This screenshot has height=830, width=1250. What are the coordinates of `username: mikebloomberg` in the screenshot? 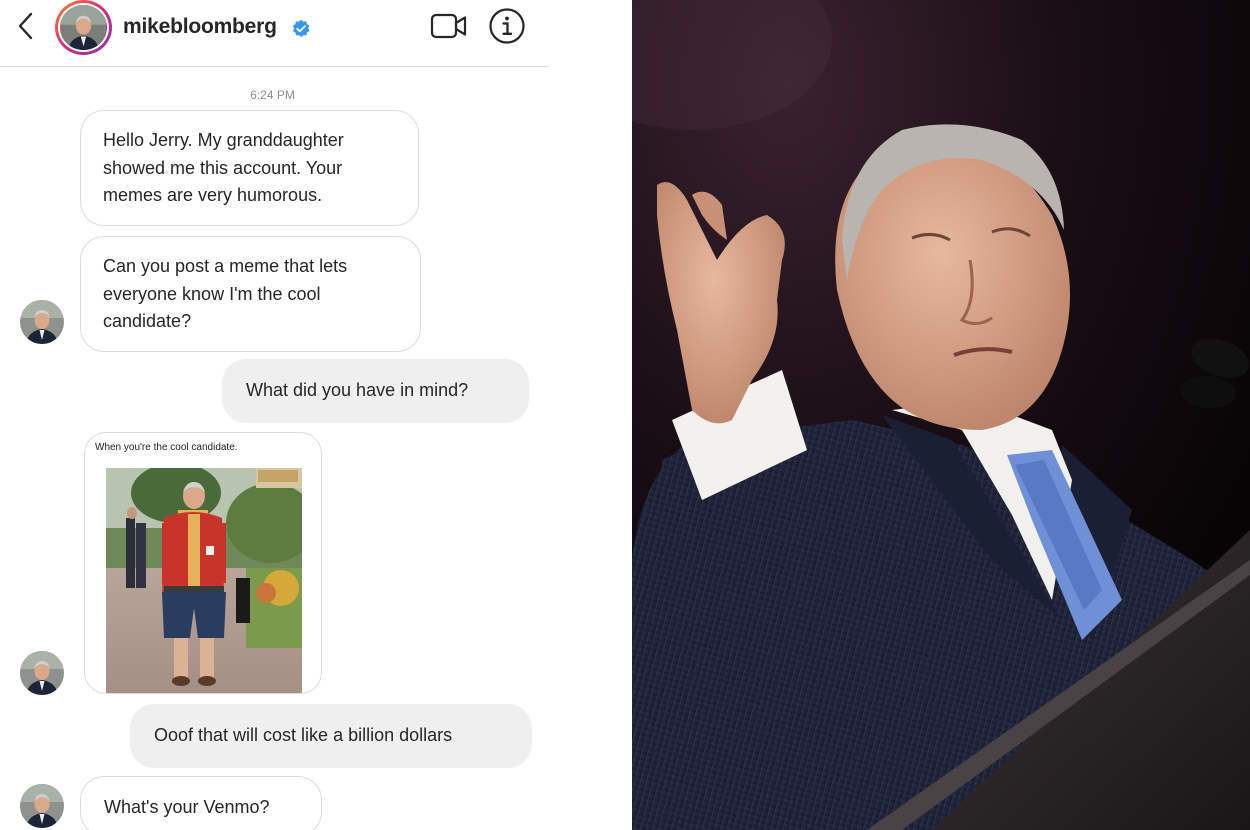 It's located at (200, 27).